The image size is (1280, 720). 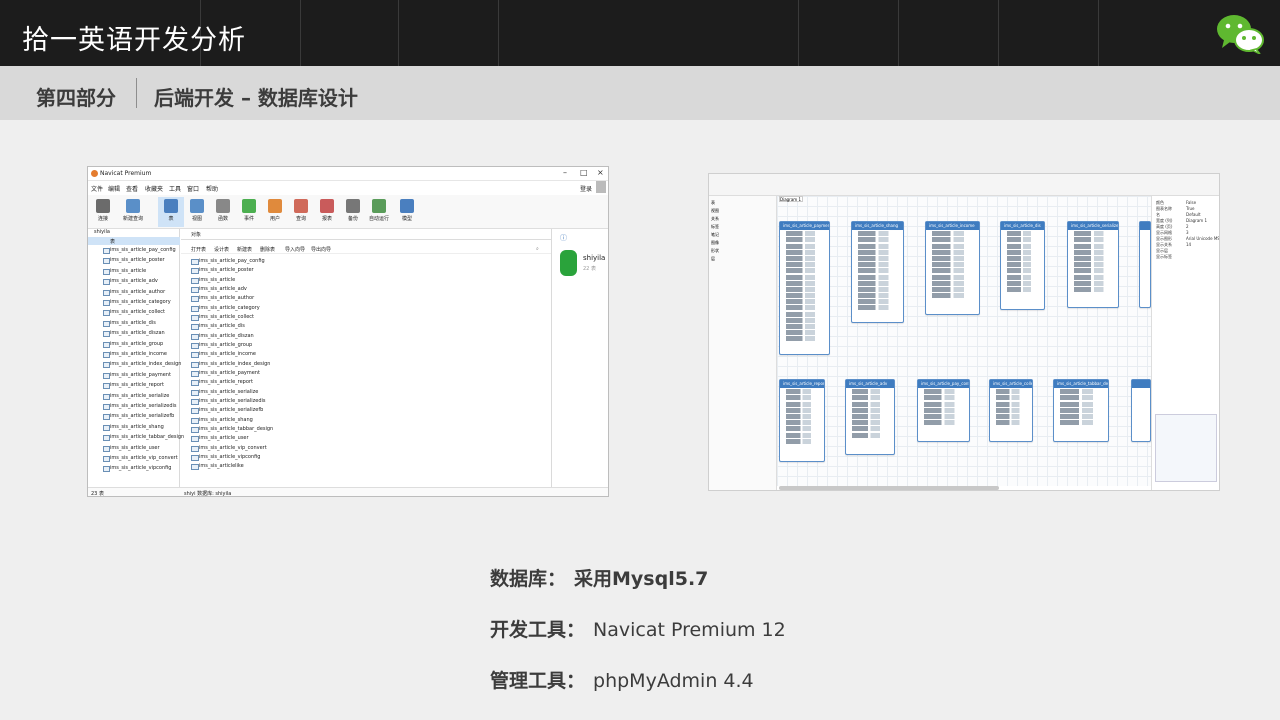 I want to click on er-left-item: 视图, so click(x=715, y=210).